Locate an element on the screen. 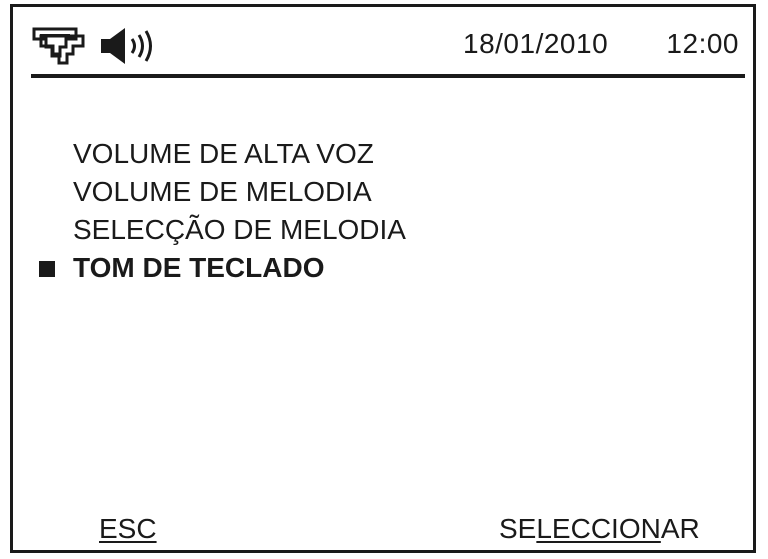  phone-network-icon is located at coordinates (63, 46).